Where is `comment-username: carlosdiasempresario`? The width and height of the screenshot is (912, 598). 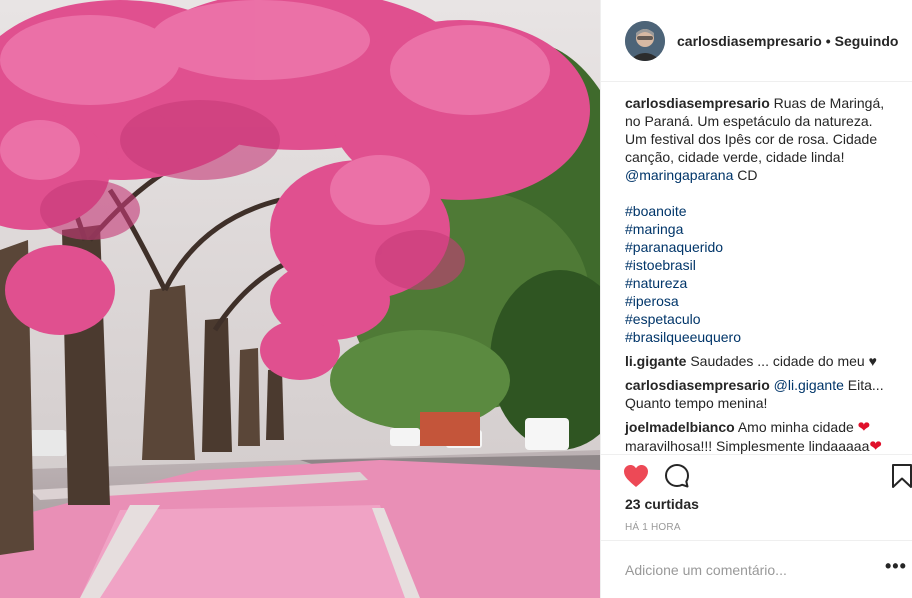
comment-username: carlosdiasempresario is located at coordinates (697, 385).